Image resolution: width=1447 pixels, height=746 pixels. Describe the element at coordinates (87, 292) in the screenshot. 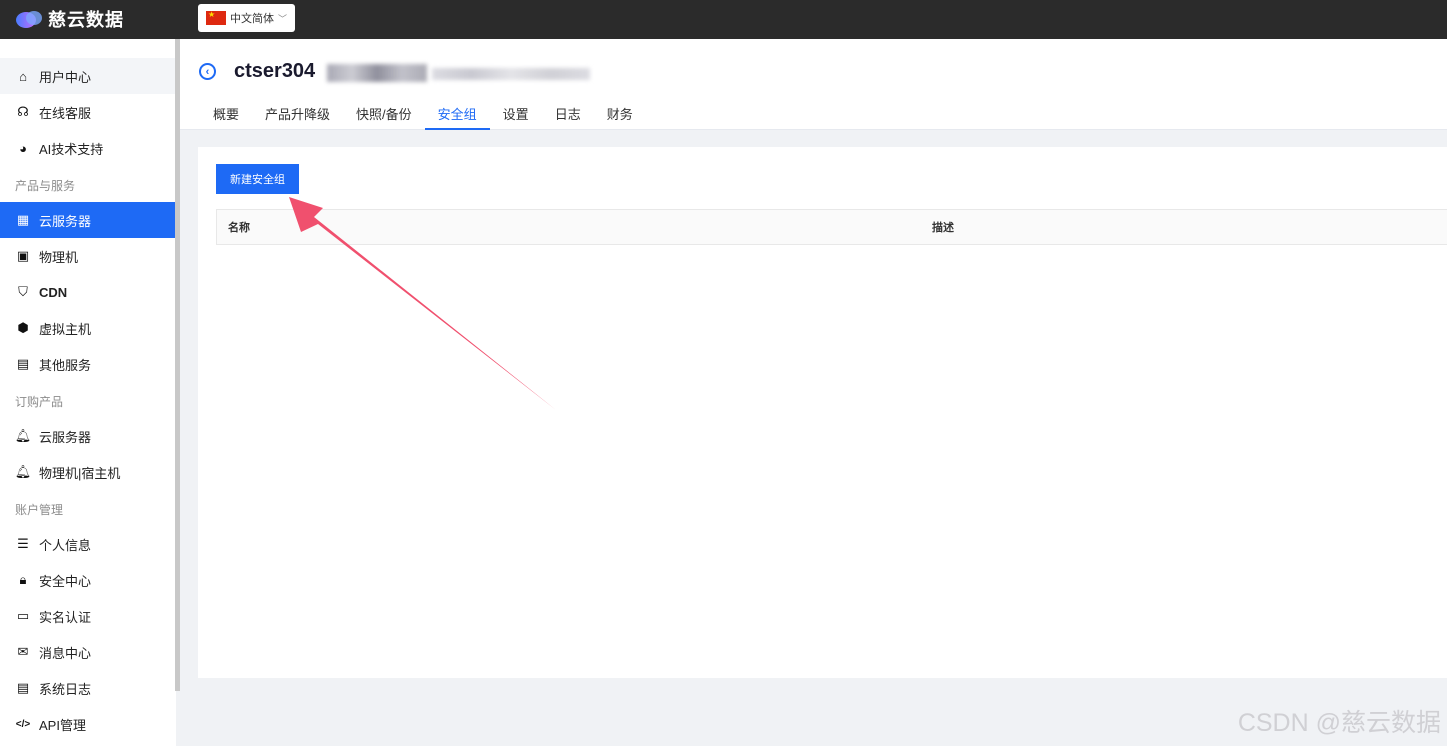

I see `sidebar-item-cdn: ⛉ CDN` at that location.